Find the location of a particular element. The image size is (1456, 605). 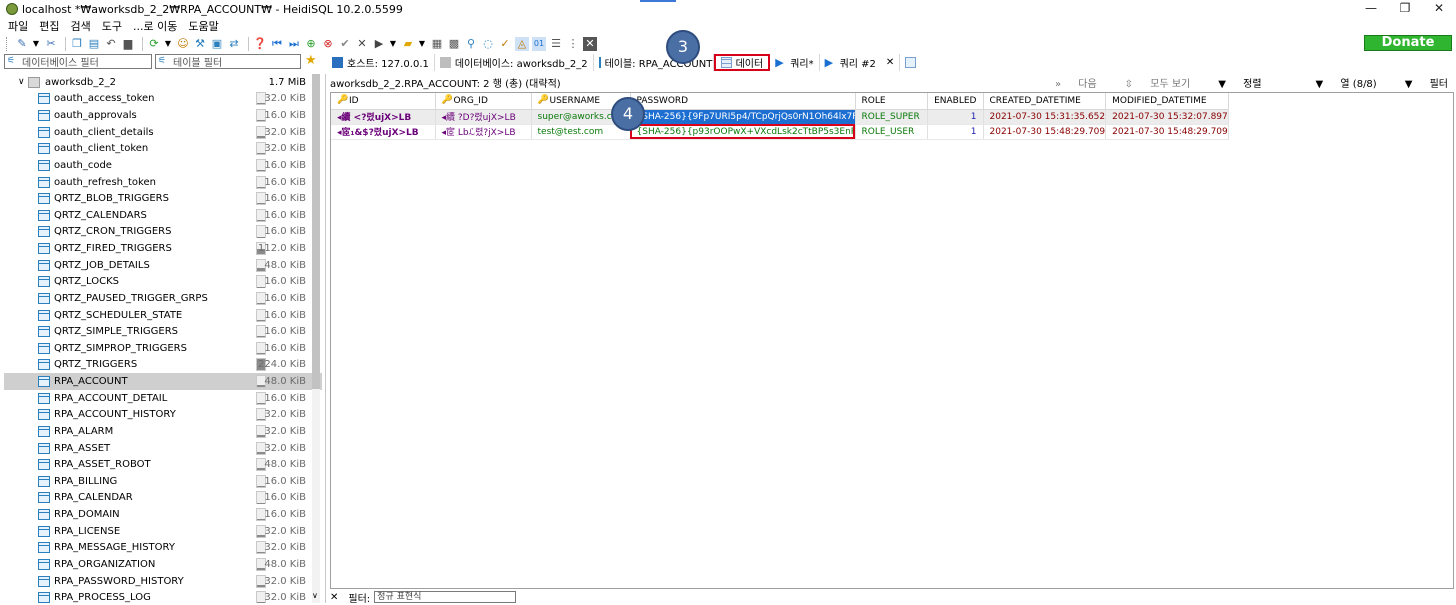

session-manager-icon: ✎ is located at coordinates (22, 44).